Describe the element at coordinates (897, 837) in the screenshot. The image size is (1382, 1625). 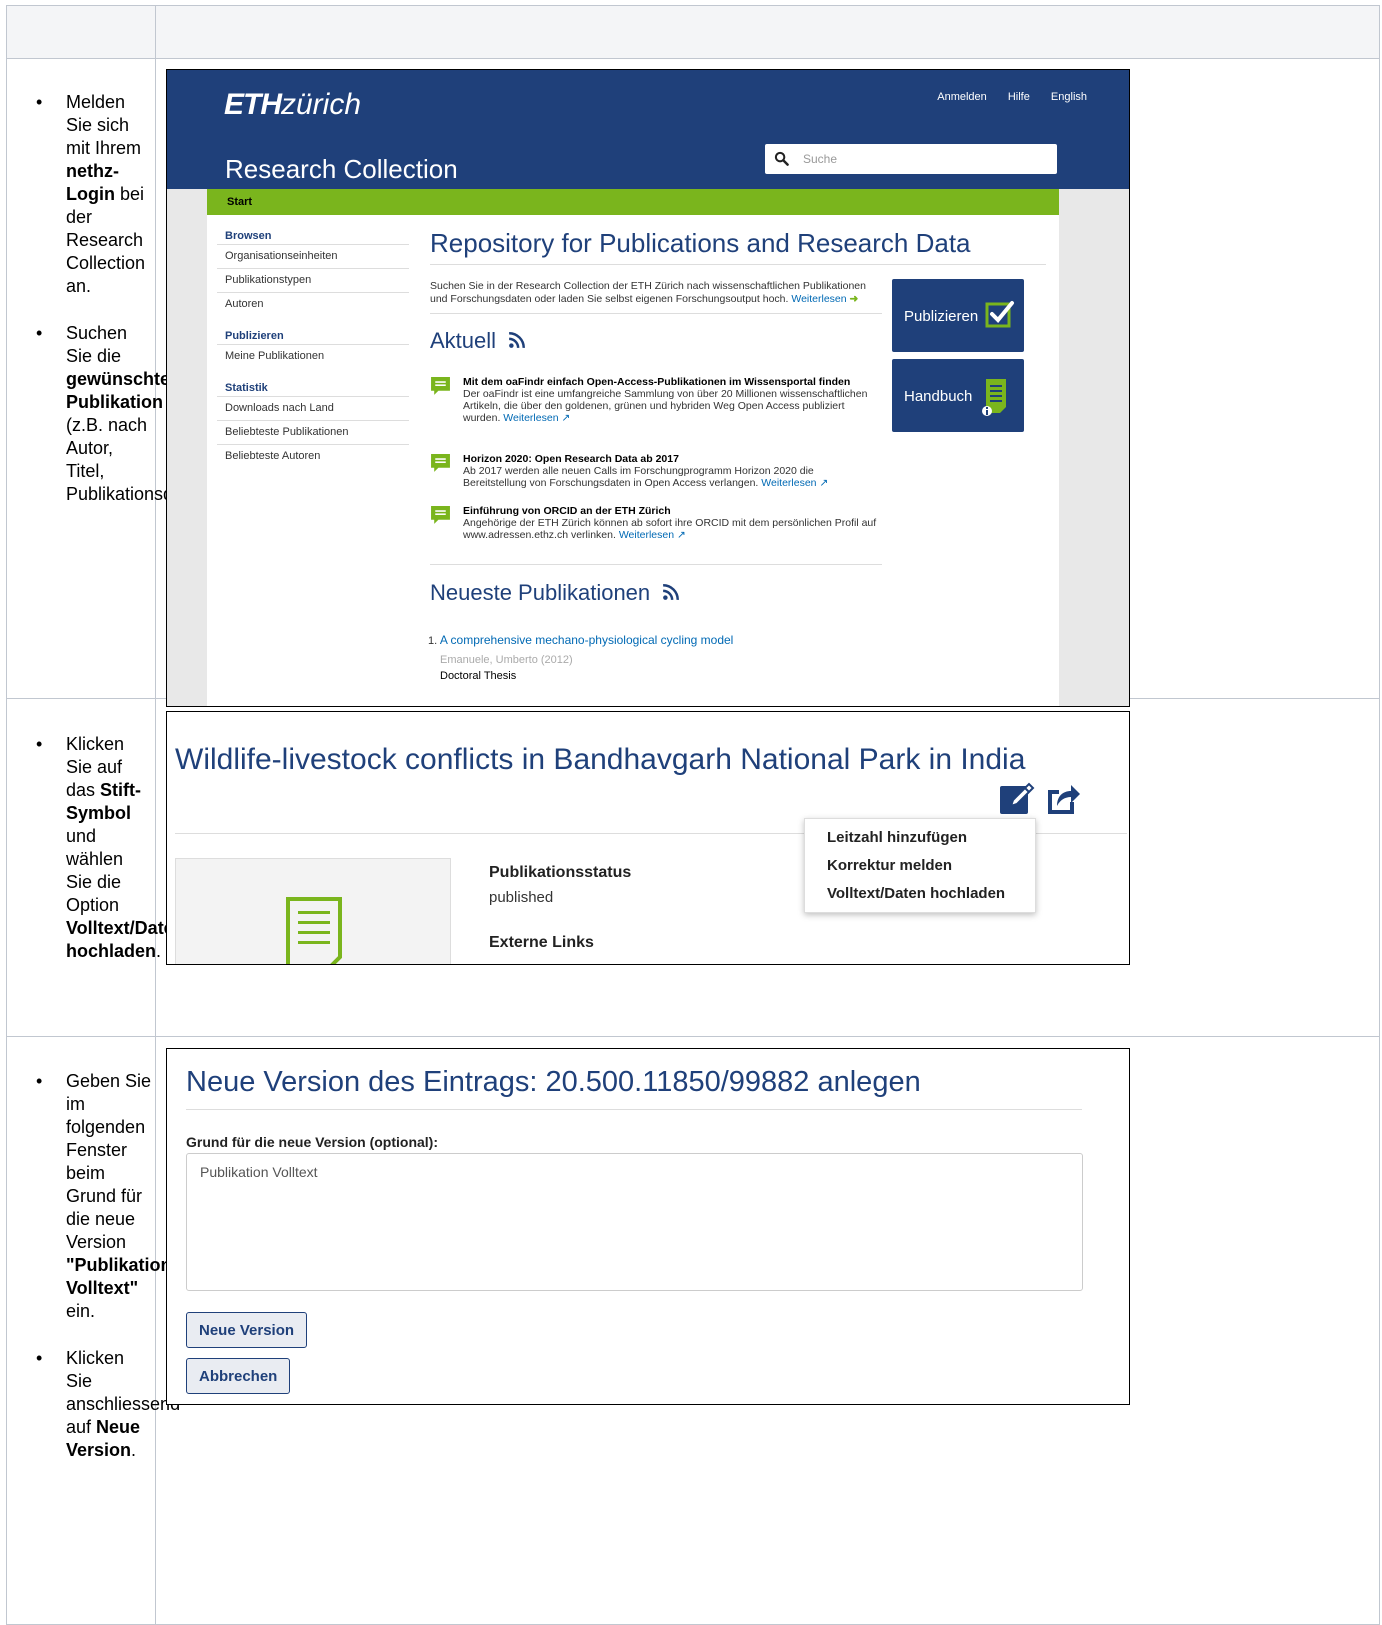
I see `menu-item-leitzahl-hinzufuegen: Leitzahl hinzufügen` at that location.